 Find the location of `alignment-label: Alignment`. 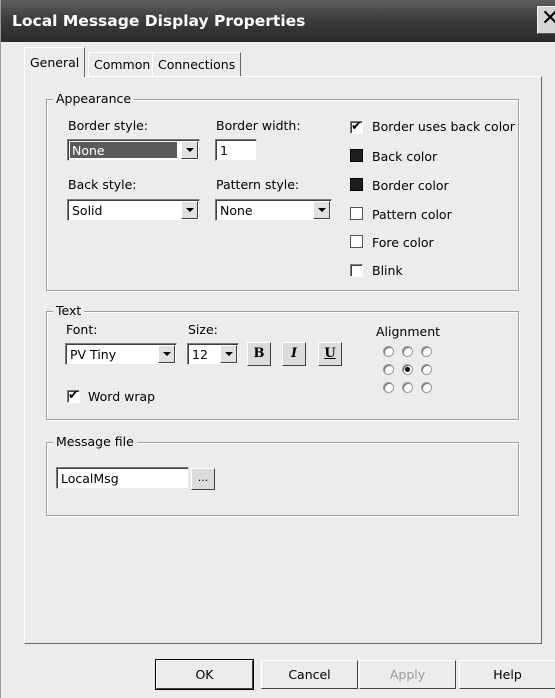

alignment-label: Alignment is located at coordinates (408, 331).